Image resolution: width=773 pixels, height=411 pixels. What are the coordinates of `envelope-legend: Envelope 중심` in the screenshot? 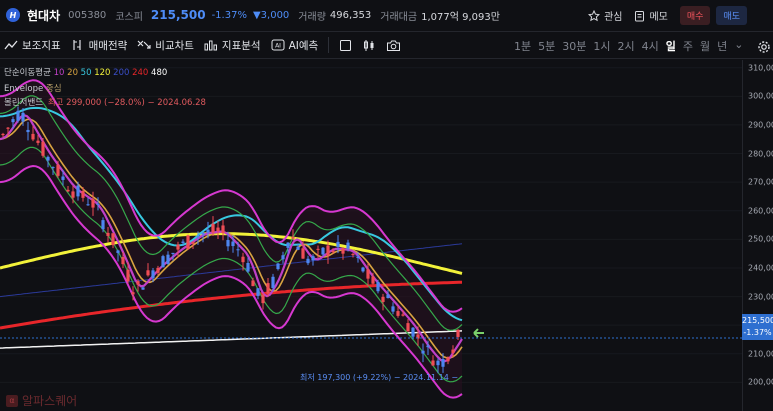 It's located at (33, 88).